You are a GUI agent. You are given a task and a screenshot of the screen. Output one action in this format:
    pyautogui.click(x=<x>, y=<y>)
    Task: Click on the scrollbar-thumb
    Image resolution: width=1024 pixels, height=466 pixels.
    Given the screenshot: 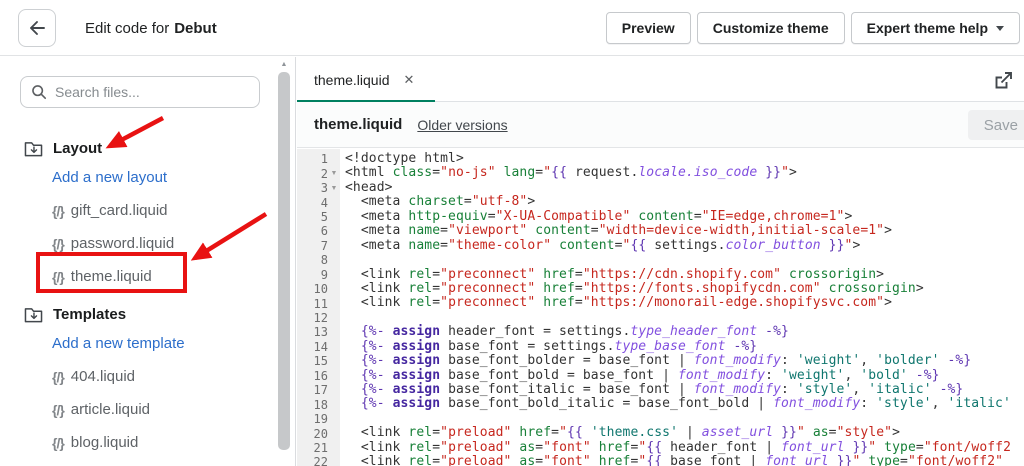 What is the action you would take?
    pyautogui.click(x=284, y=261)
    